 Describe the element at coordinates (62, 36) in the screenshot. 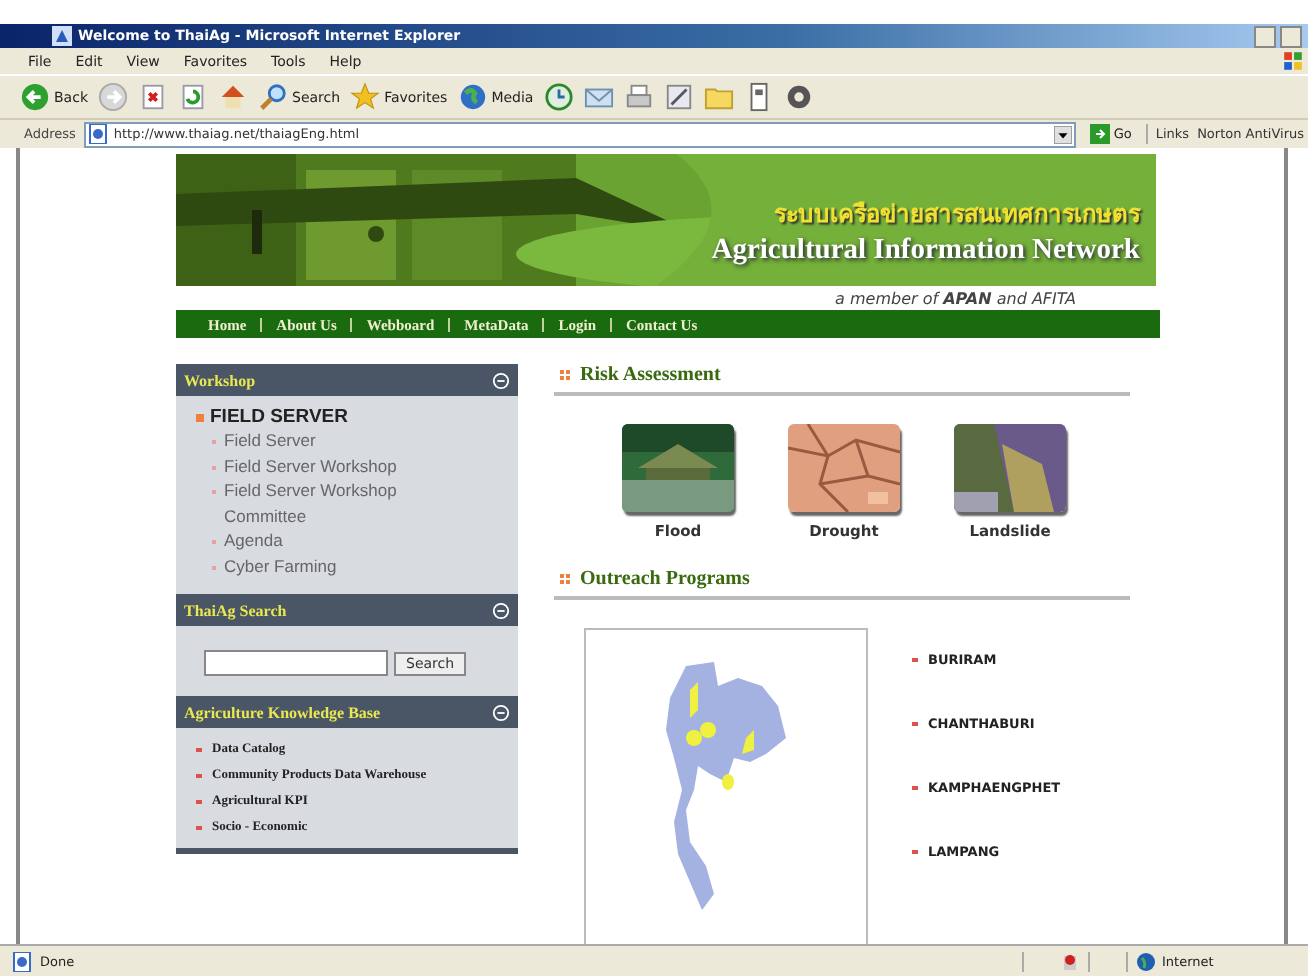

I see `browser-icon` at that location.